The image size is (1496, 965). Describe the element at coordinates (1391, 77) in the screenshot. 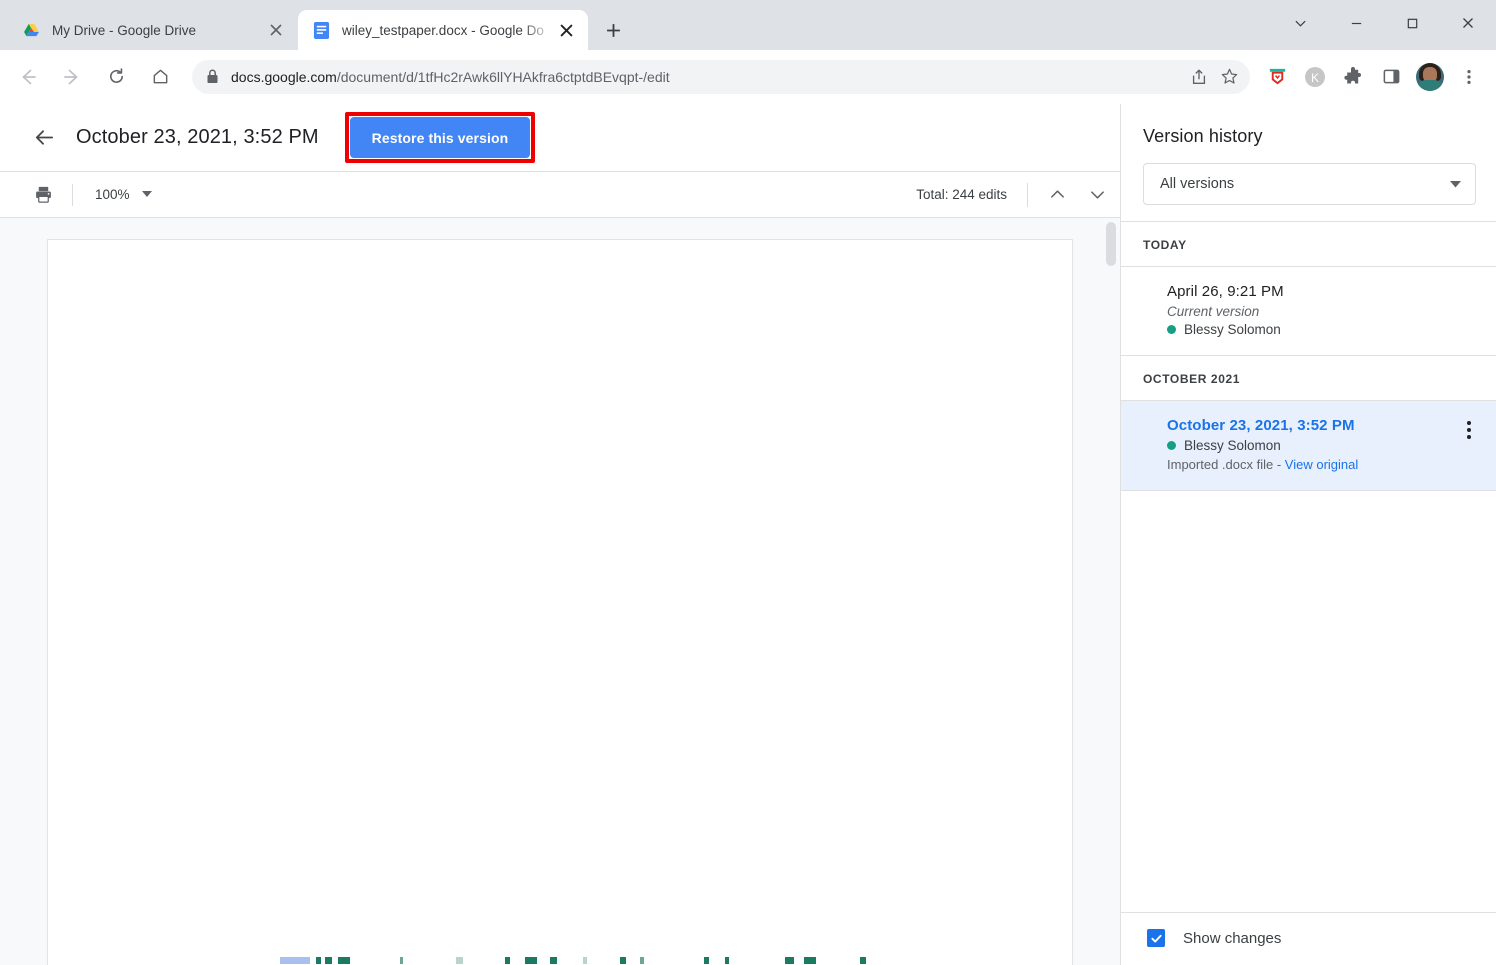

I see `side-panel-icon` at that location.